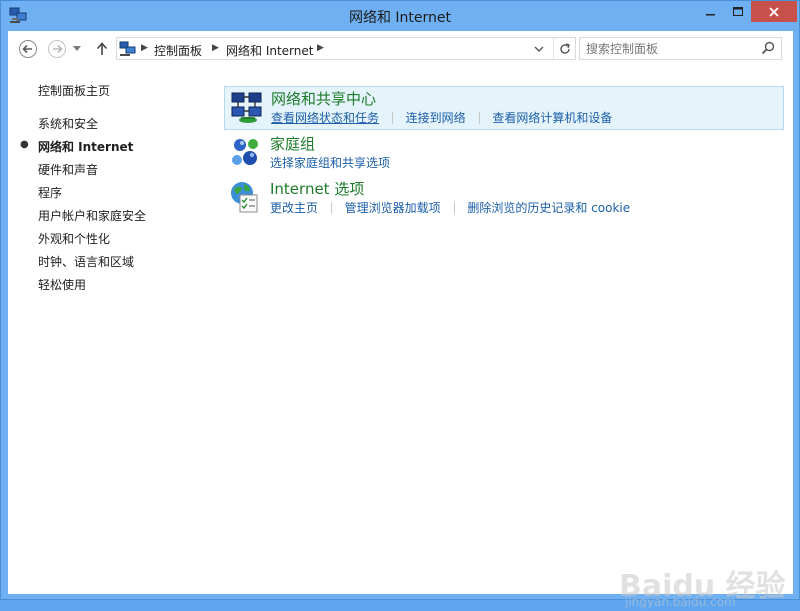 This screenshot has width=800, height=611. I want to click on baidu-jingyan-watermark: Baidu 经验 jingyan.baidu.com, so click(705, 581).